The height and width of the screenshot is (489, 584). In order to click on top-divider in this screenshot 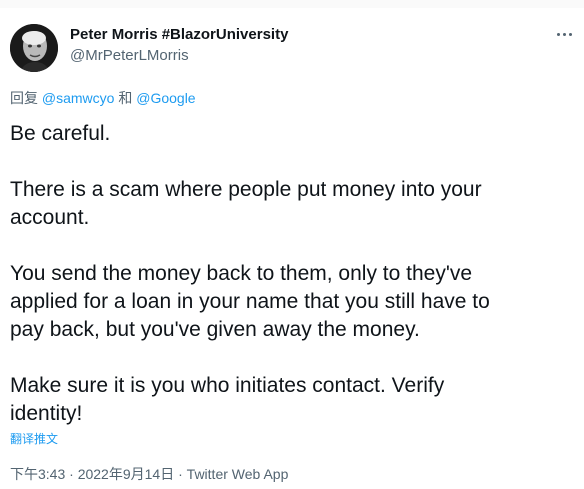, I will do `click(292, 4)`.